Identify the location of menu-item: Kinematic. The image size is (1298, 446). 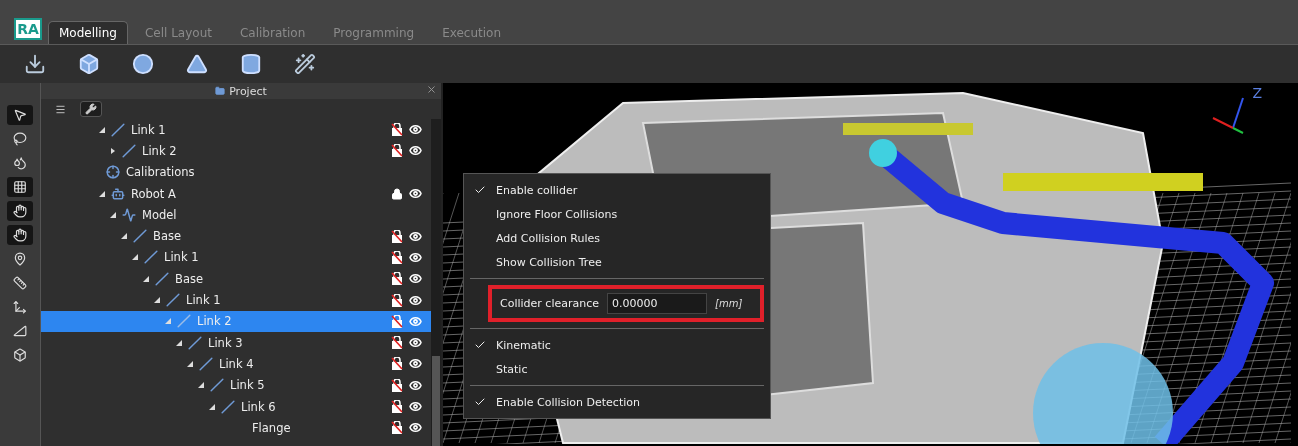
(617, 345).